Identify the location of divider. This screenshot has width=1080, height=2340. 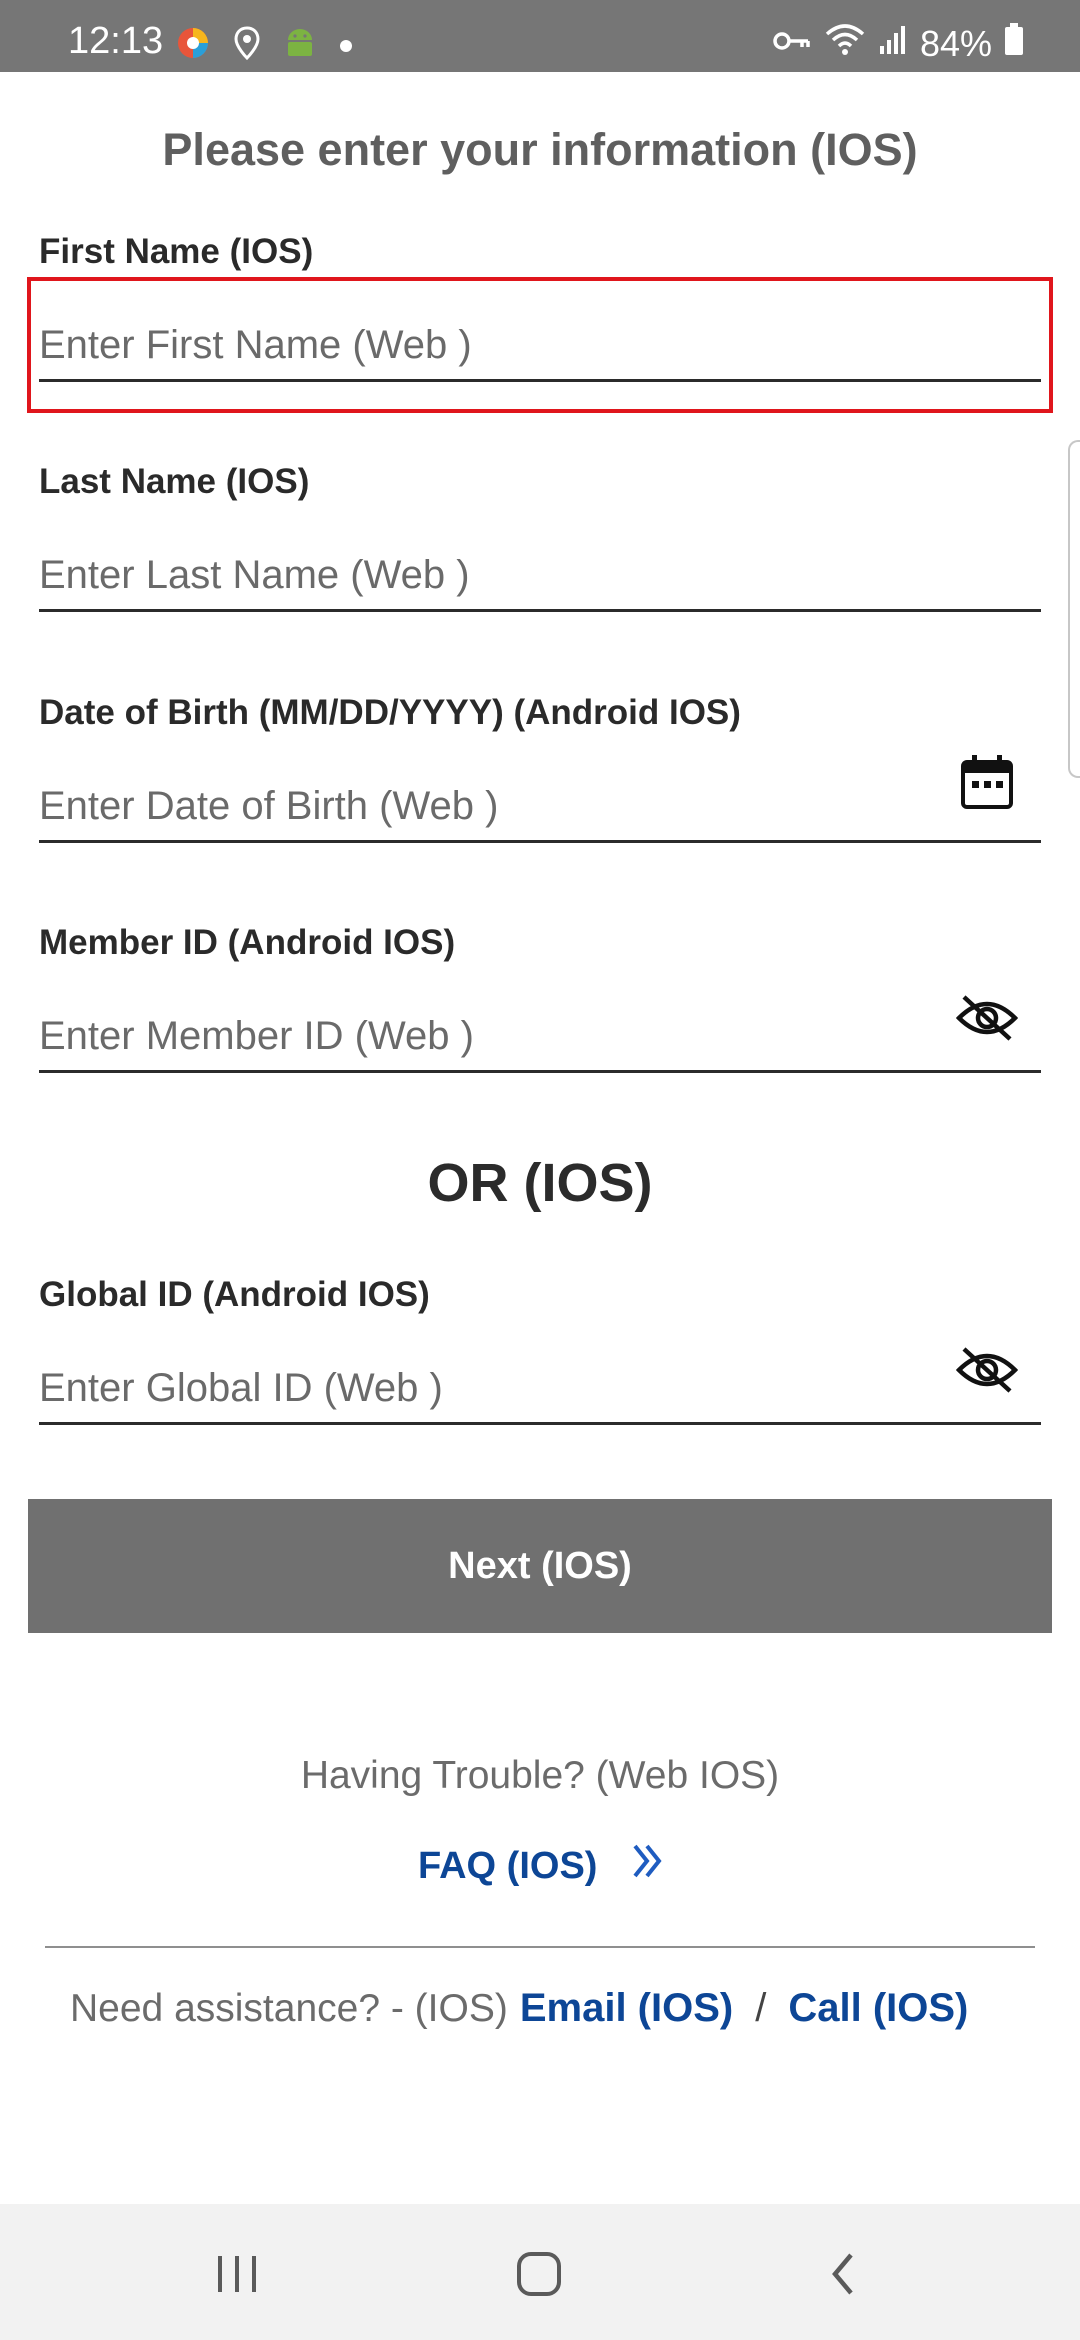
(540, 1947).